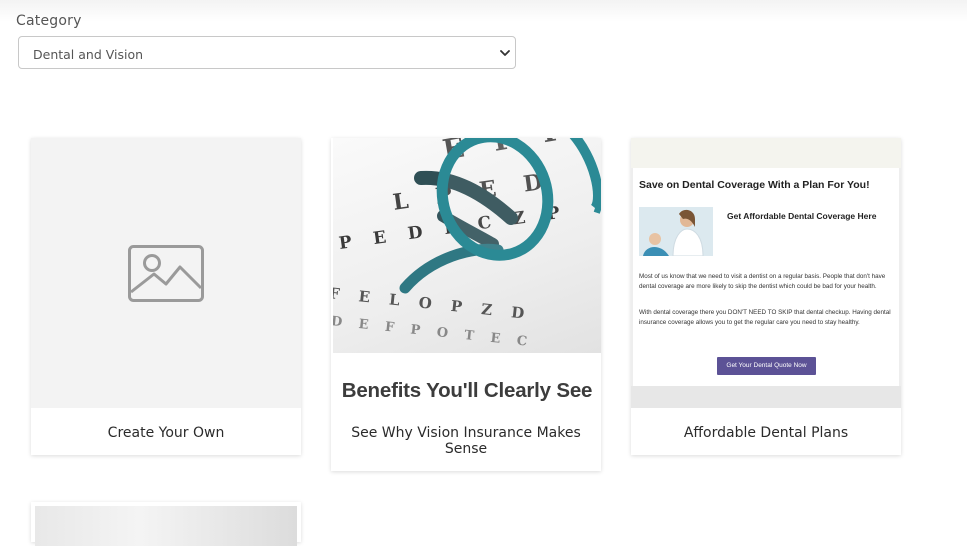 The height and width of the screenshot is (546, 967). I want to click on top-shade, so click(483, 11).